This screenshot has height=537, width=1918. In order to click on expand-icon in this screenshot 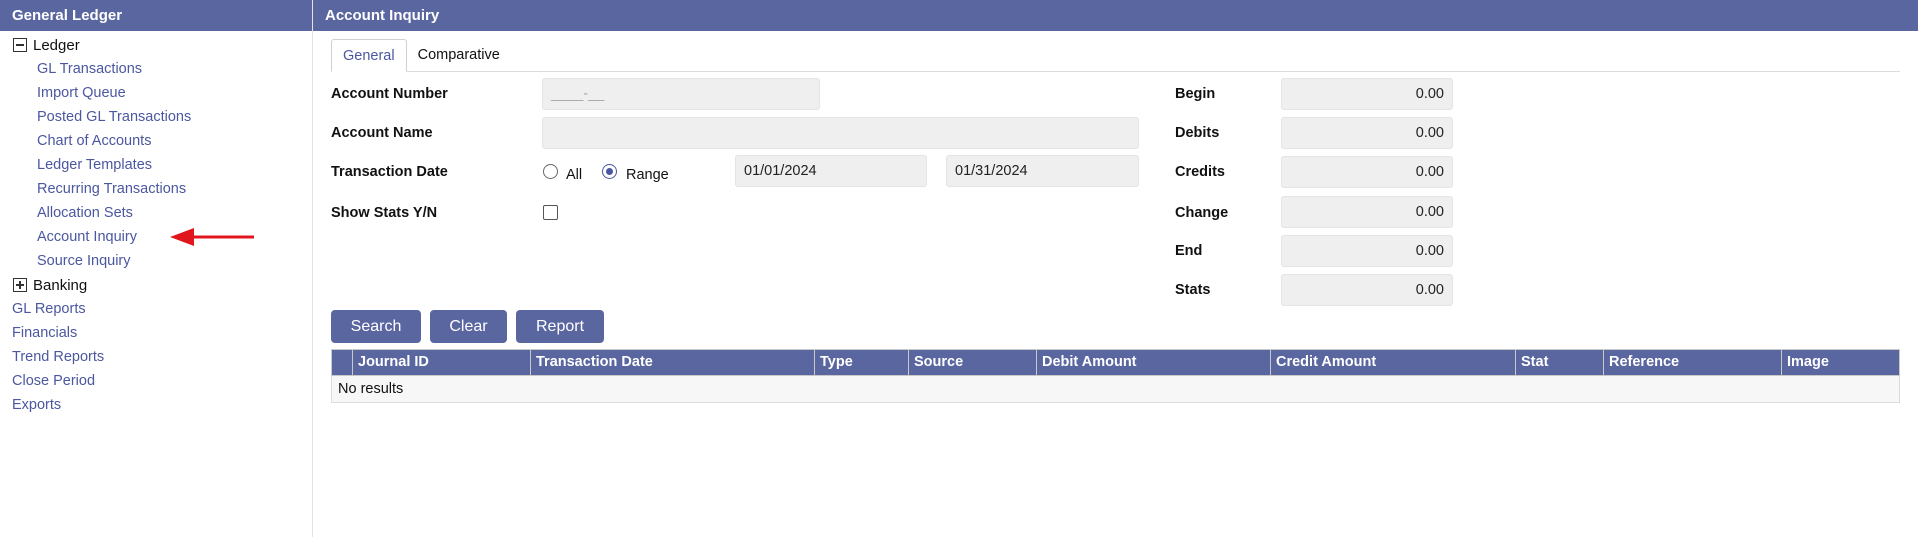, I will do `click(20, 285)`.